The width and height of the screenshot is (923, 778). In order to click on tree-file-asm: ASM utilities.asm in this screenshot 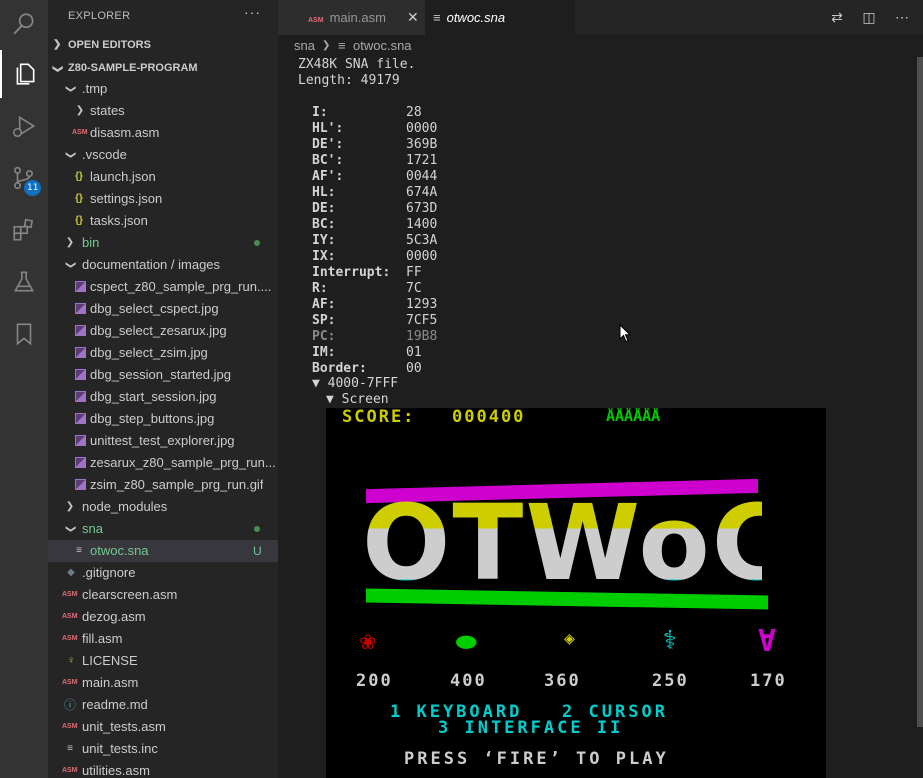, I will do `click(163, 769)`.